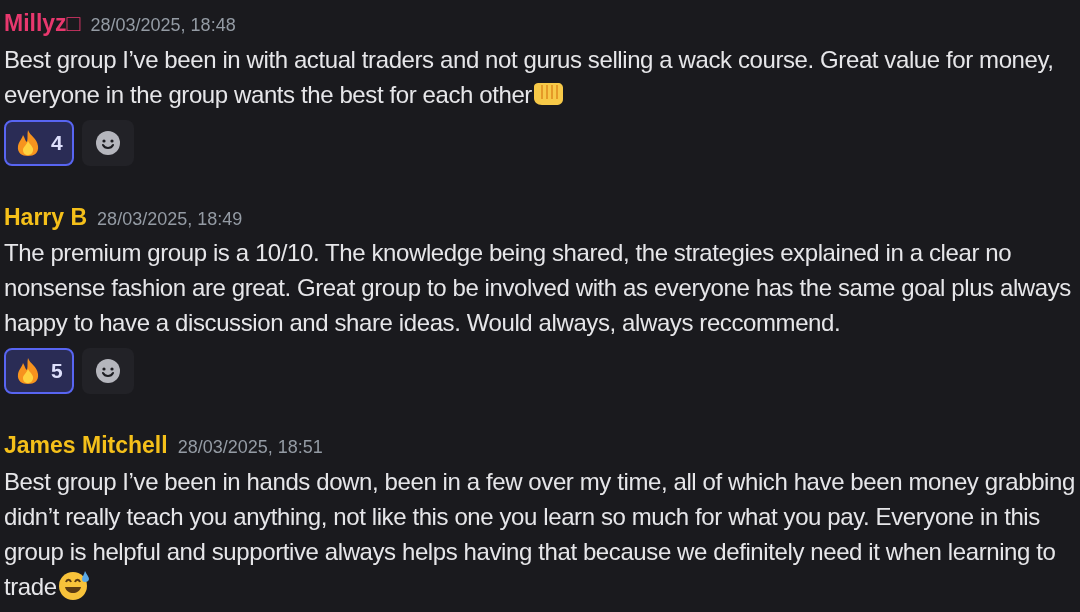 The width and height of the screenshot is (1080, 612). I want to click on timestamp: 28/03/2025, 18:51, so click(250, 447).